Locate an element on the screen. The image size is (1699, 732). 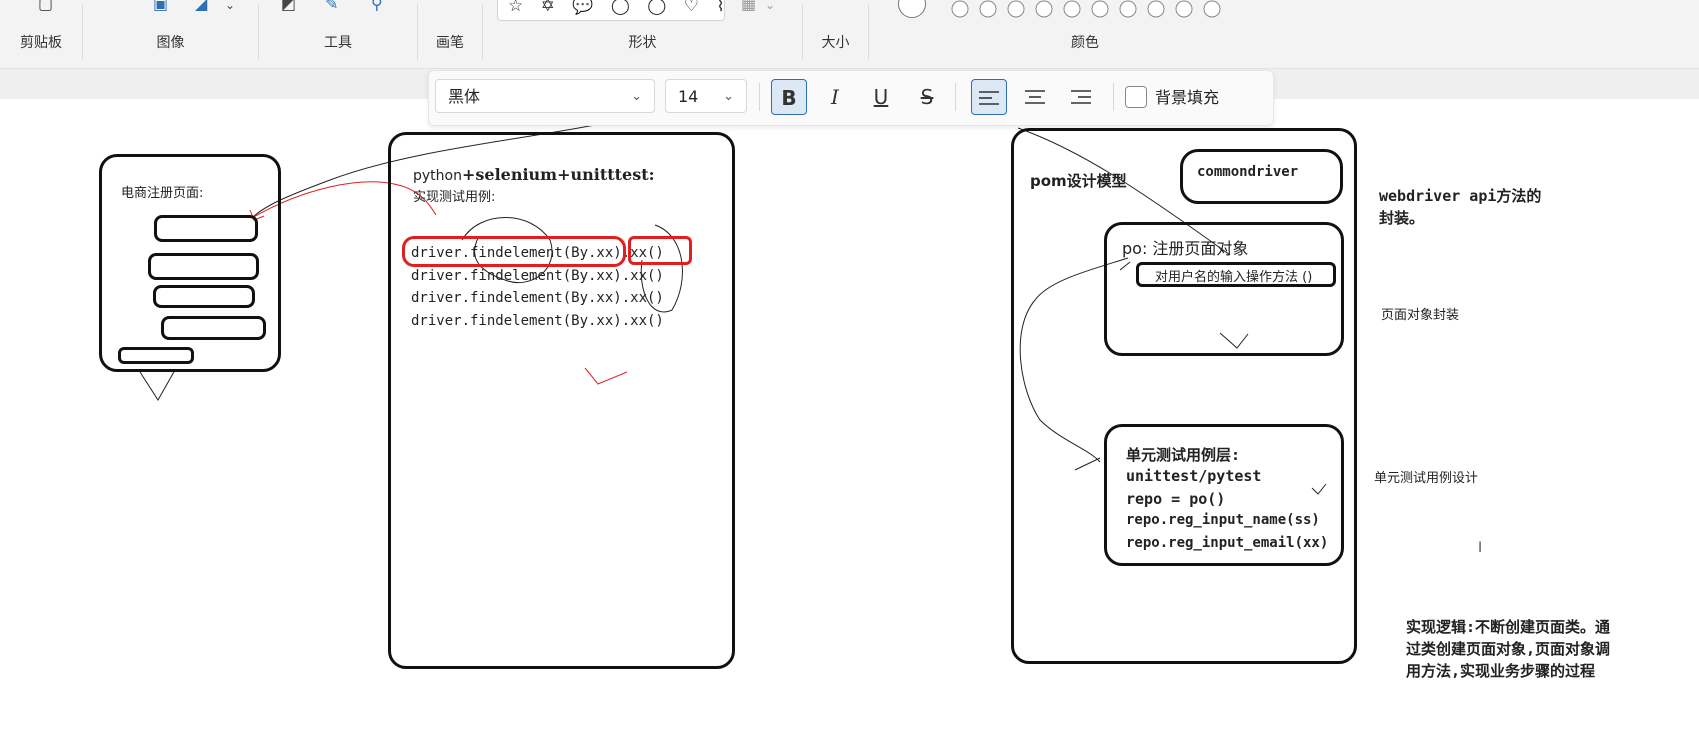
highlight-action-box is located at coordinates (660, 250).